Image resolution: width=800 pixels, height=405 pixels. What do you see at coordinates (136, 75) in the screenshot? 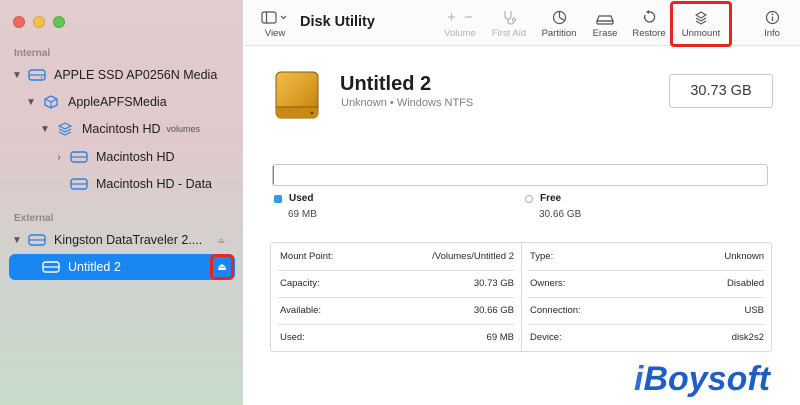
I see `sidebar-item-label: APPLE SSD AP0256N Media` at bounding box center [136, 75].